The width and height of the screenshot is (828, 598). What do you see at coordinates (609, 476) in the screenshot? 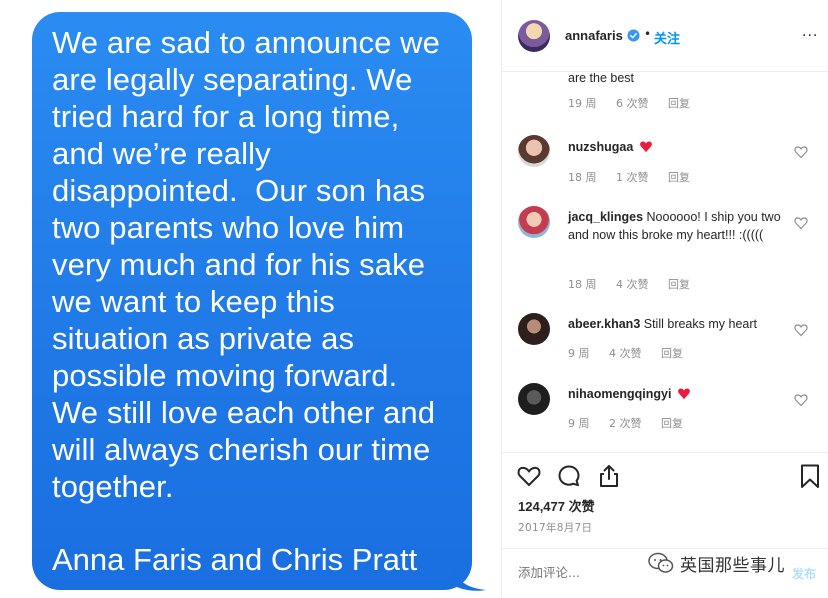
I see `share-icon` at bounding box center [609, 476].